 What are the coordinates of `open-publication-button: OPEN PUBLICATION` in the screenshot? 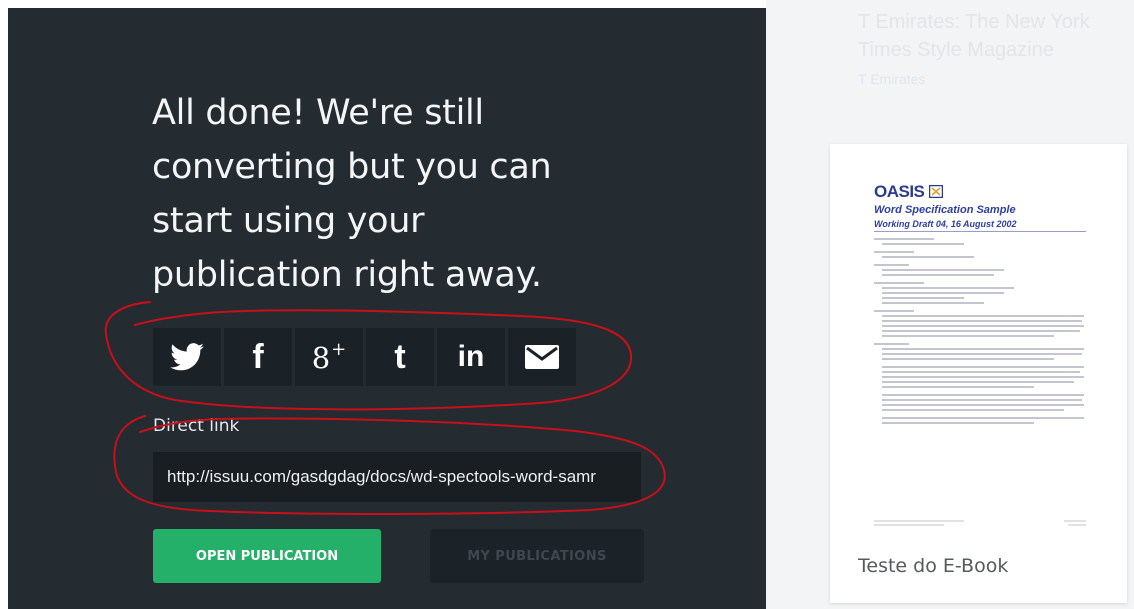 It's located at (267, 556).